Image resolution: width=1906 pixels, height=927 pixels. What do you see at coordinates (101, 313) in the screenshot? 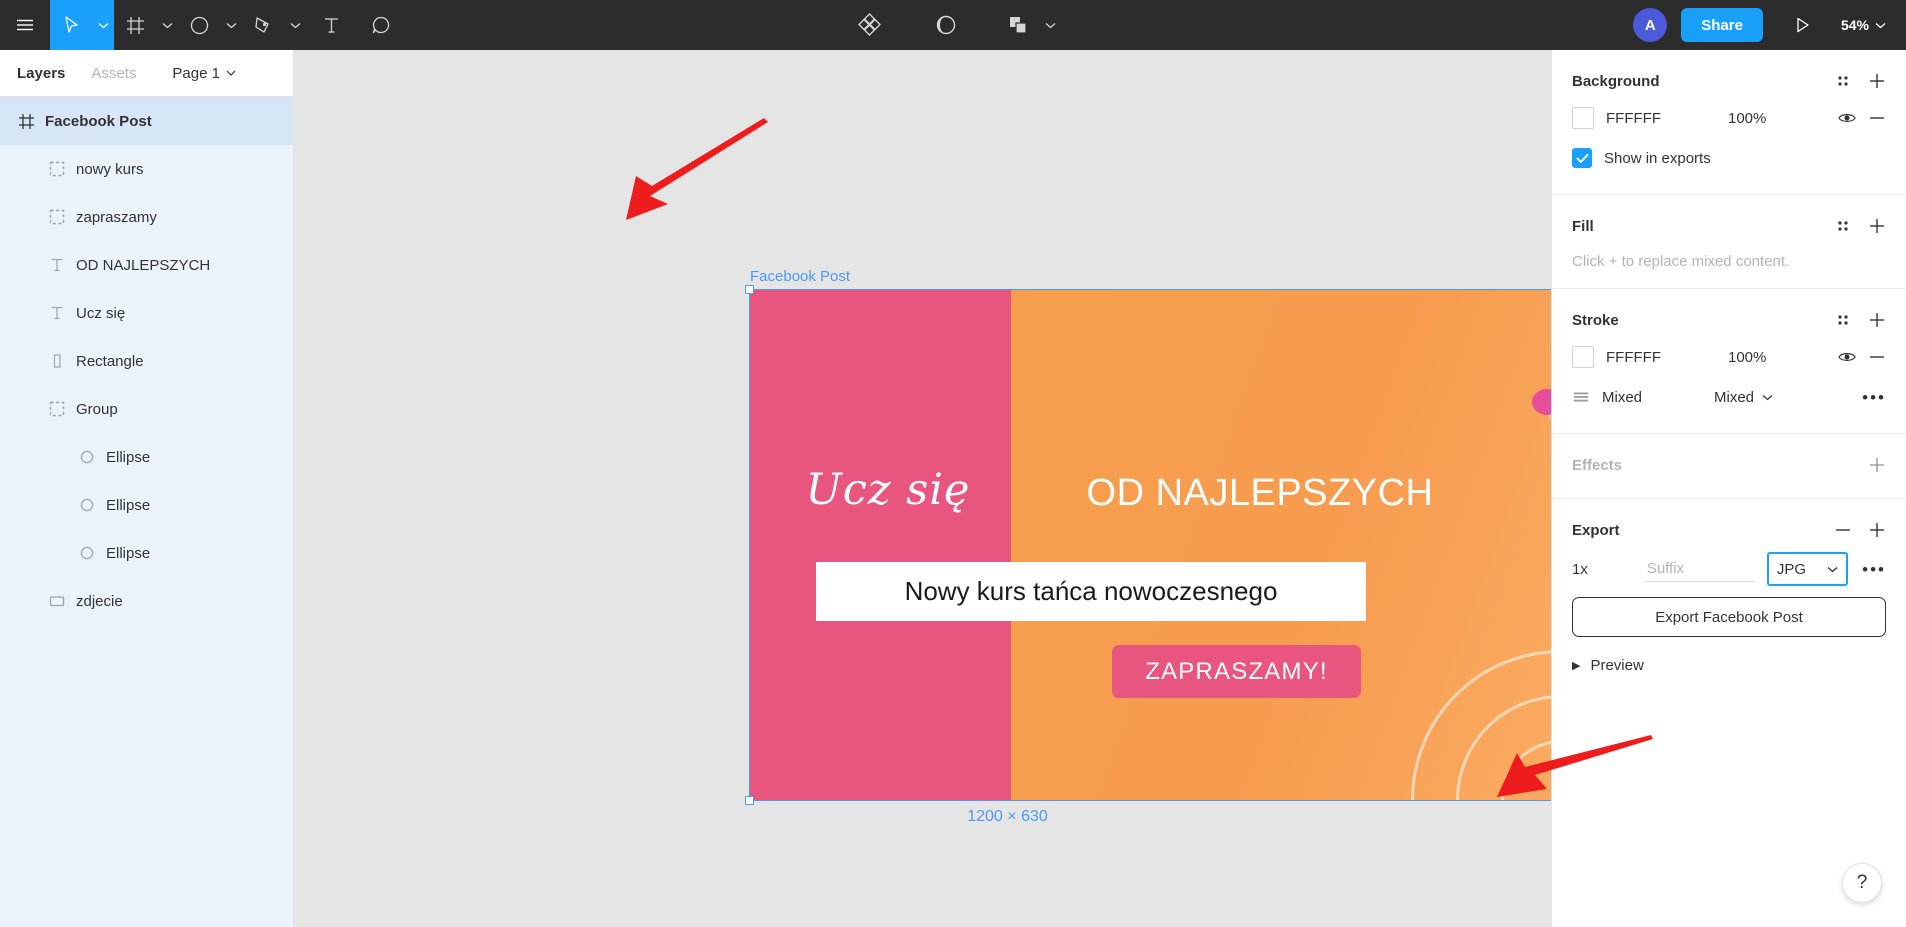
I see `layer-label: Ucz się` at bounding box center [101, 313].